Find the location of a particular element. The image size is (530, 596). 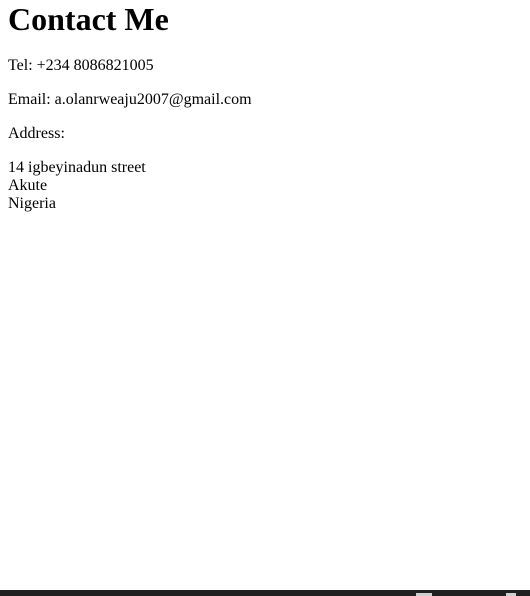

address-label: Address: is located at coordinates (36, 133).